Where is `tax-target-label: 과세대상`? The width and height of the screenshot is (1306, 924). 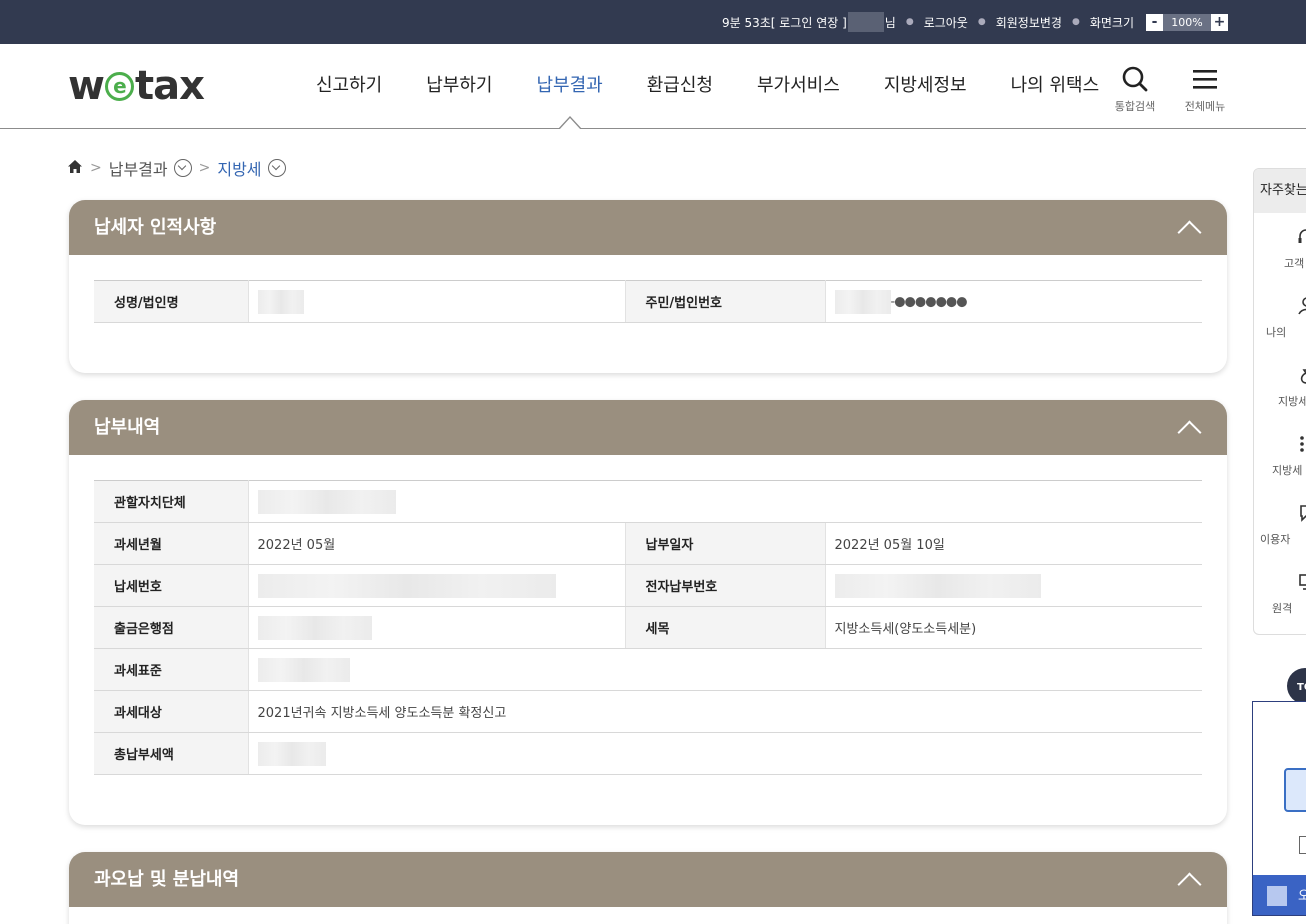
tax-target-label: 과세대상 is located at coordinates (171, 711).